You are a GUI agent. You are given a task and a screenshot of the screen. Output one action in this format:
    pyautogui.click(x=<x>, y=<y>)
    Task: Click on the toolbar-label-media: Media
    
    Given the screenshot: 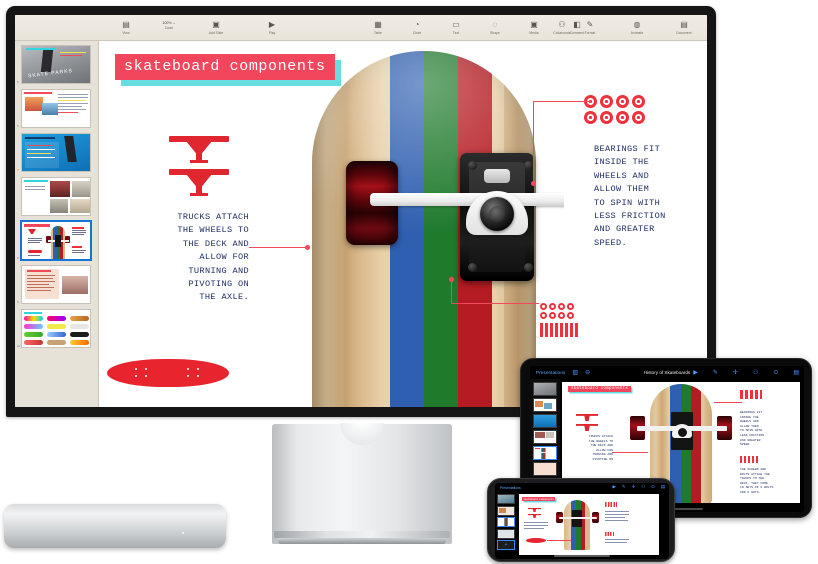 What is the action you would take?
    pyautogui.click(x=534, y=32)
    